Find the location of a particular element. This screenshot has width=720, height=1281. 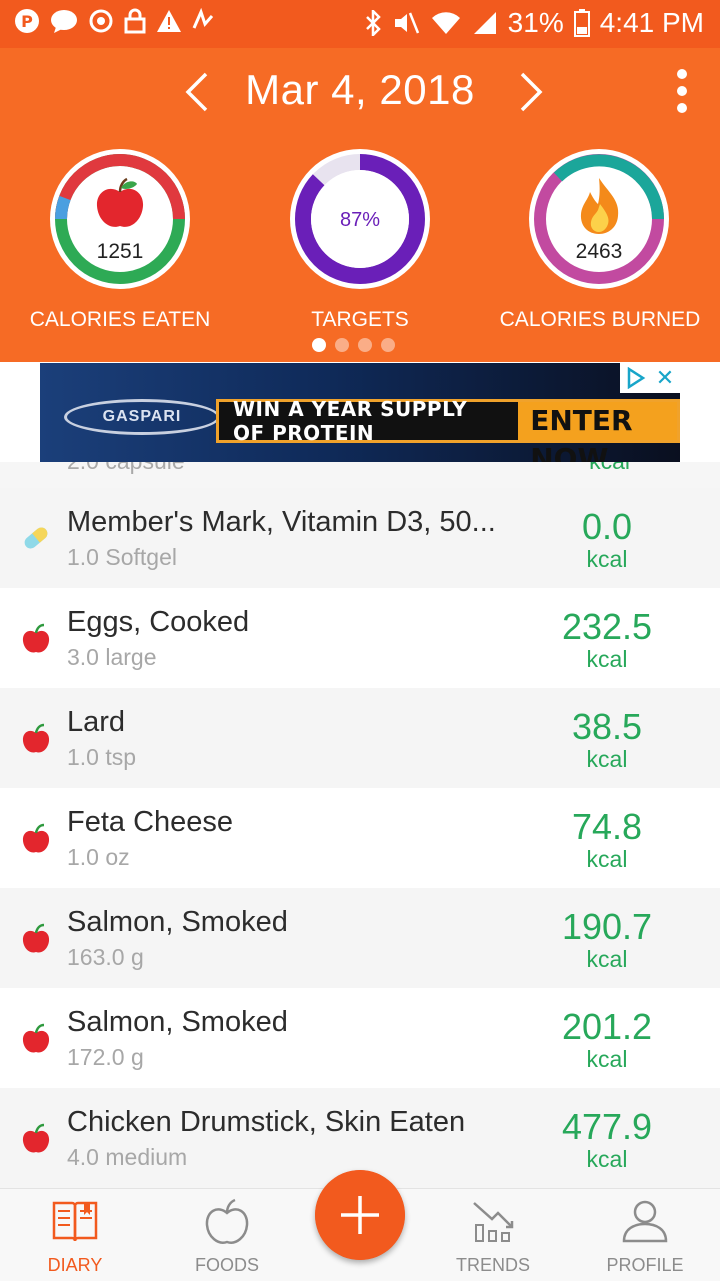

tab-foods-label: FOODS is located at coordinates (226, 1265).